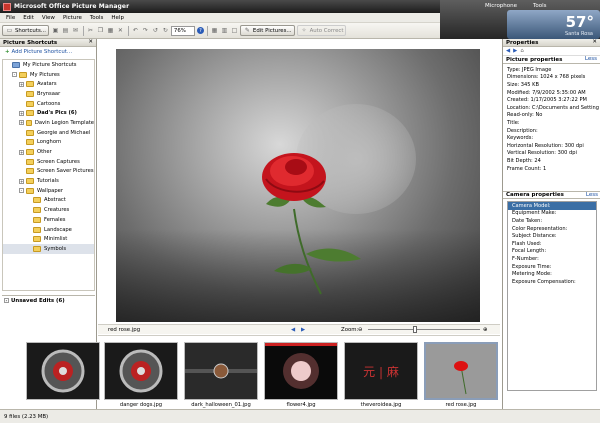  What do you see at coordinates (110, 30) in the screenshot?
I see `paste-icon: ▦` at bounding box center [110, 30].